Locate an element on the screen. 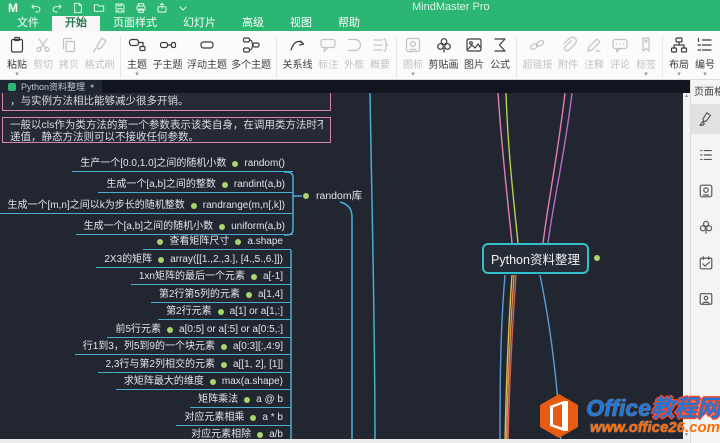  branch-row: 生成一个[a,b]之间的整数 randint(a,b) is located at coordinates (195, 185).